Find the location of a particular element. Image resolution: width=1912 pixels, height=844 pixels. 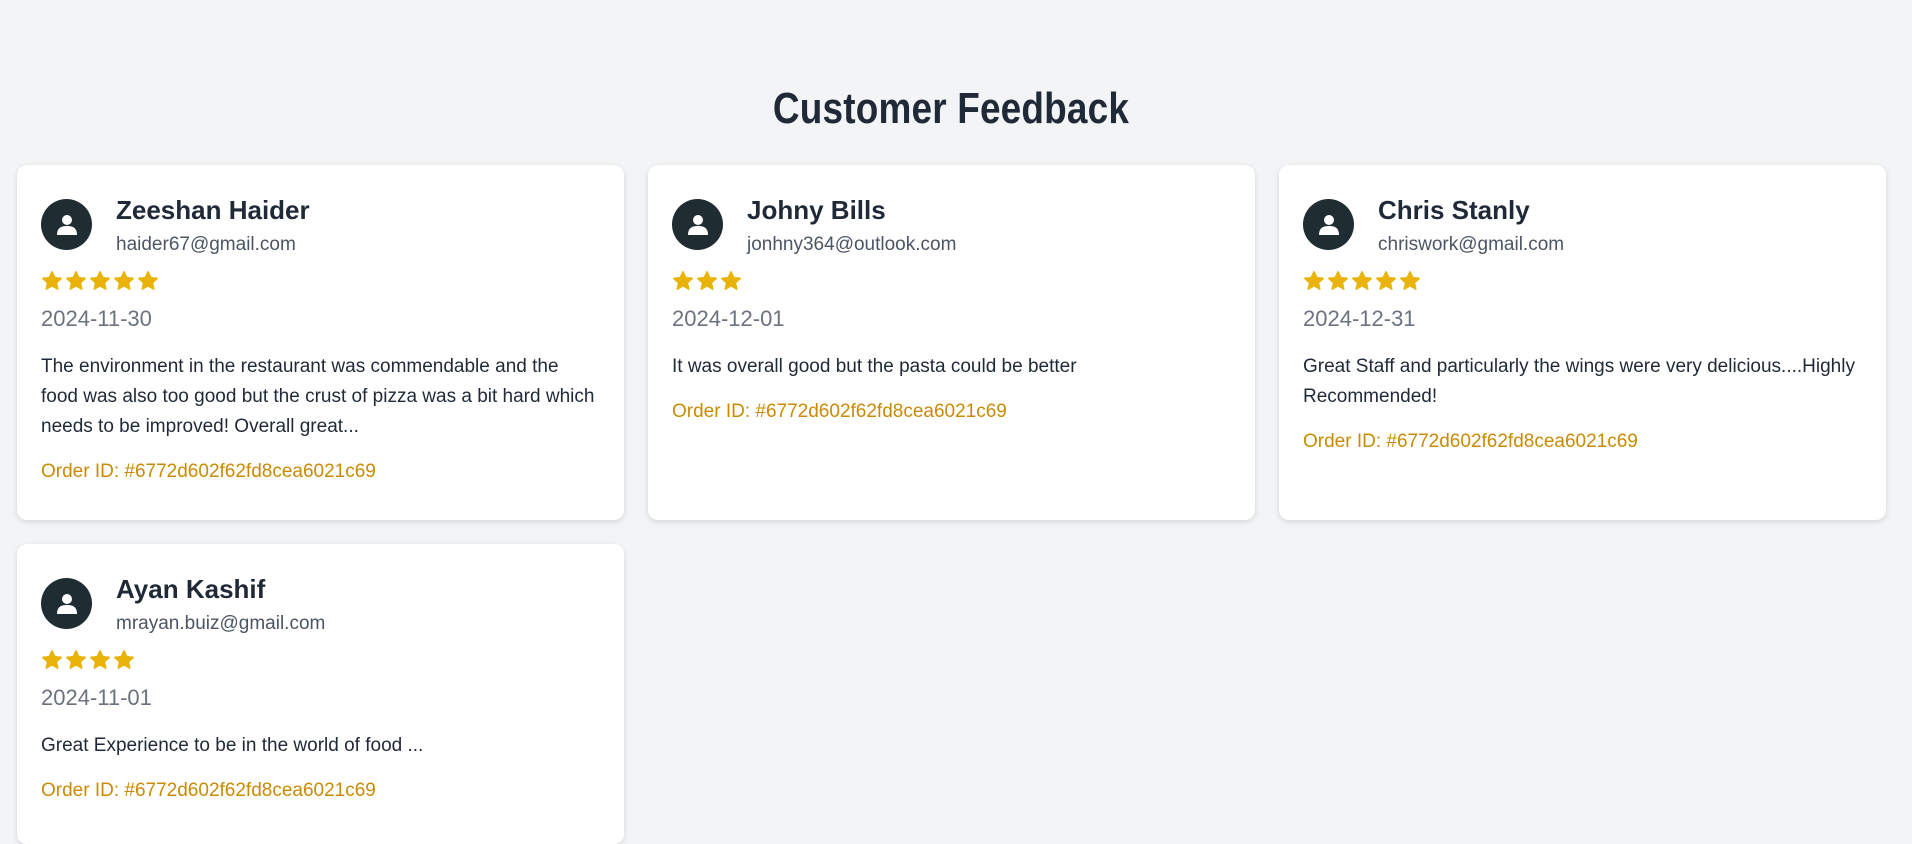

card-header: Johny Bills jonhny364@outlook.com is located at coordinates (951, 225).